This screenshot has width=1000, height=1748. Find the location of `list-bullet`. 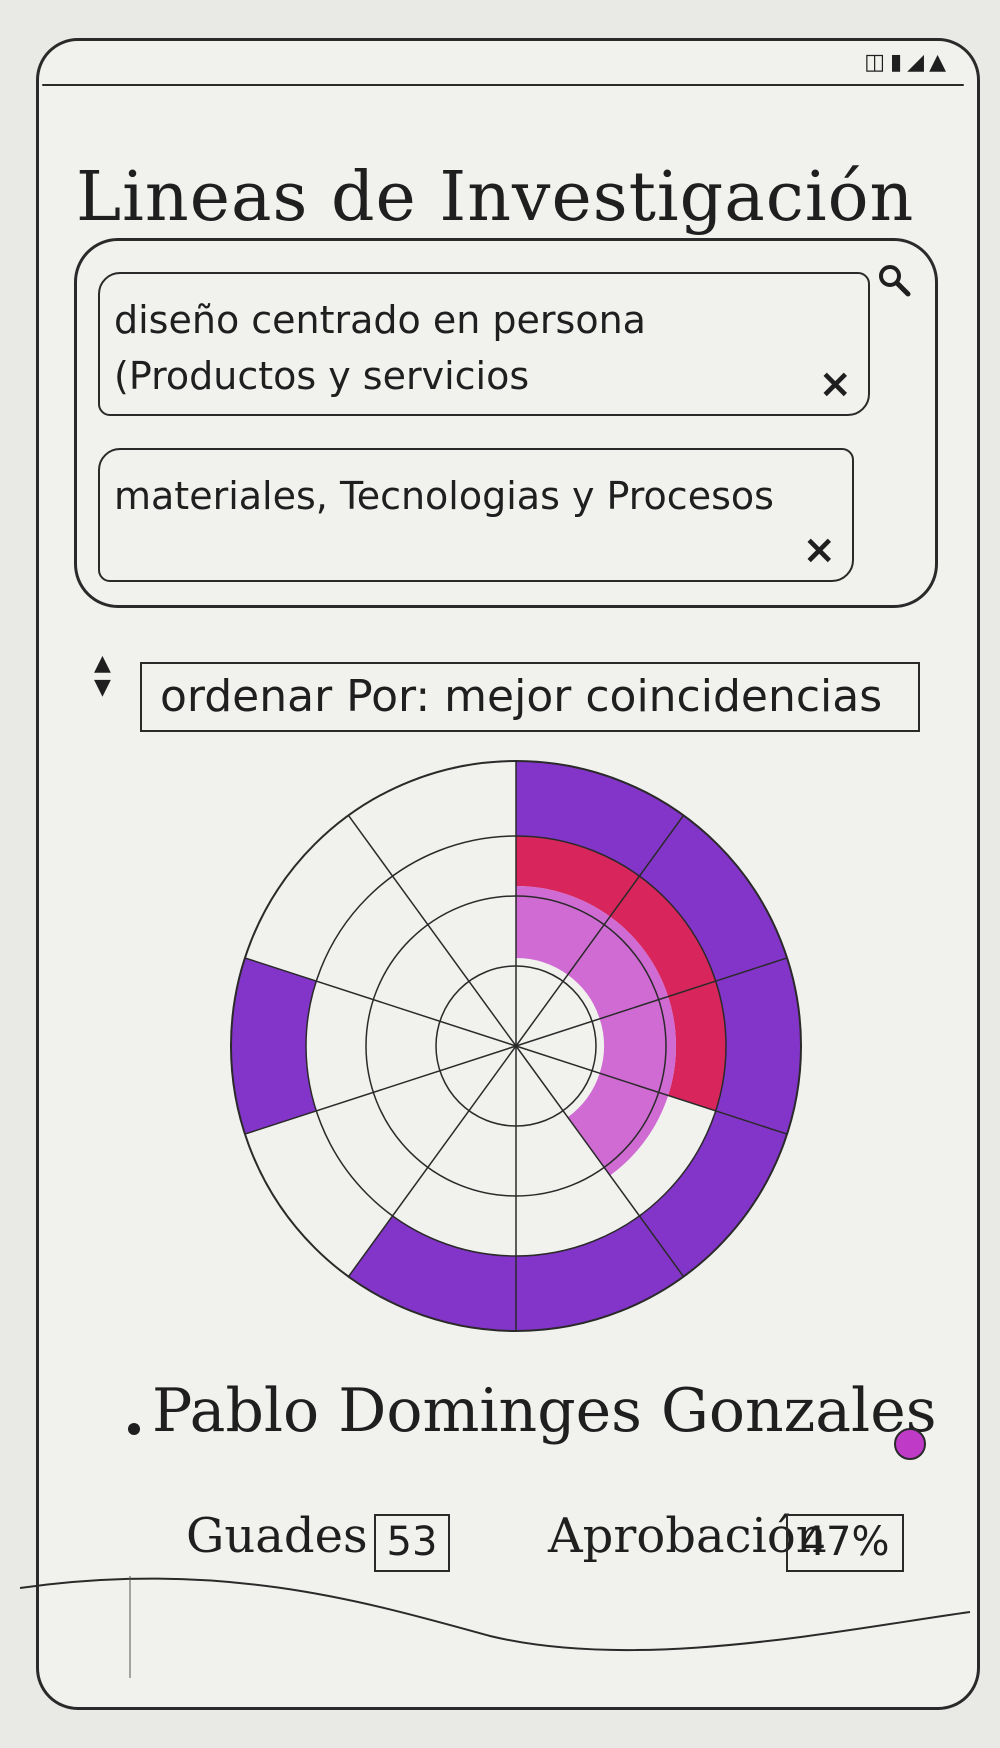

list-bullet is located at coordinates (134, 1429).